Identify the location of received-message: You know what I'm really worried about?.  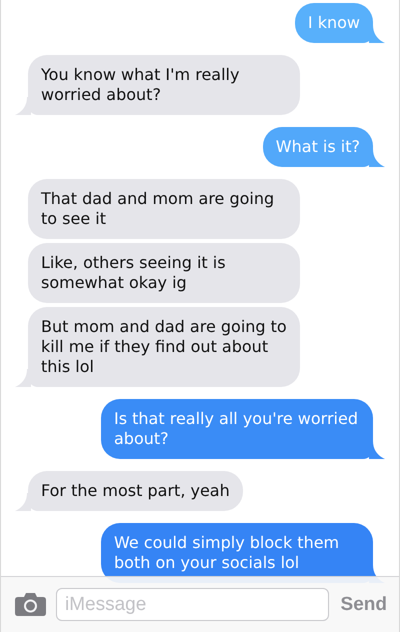
(164, 85).